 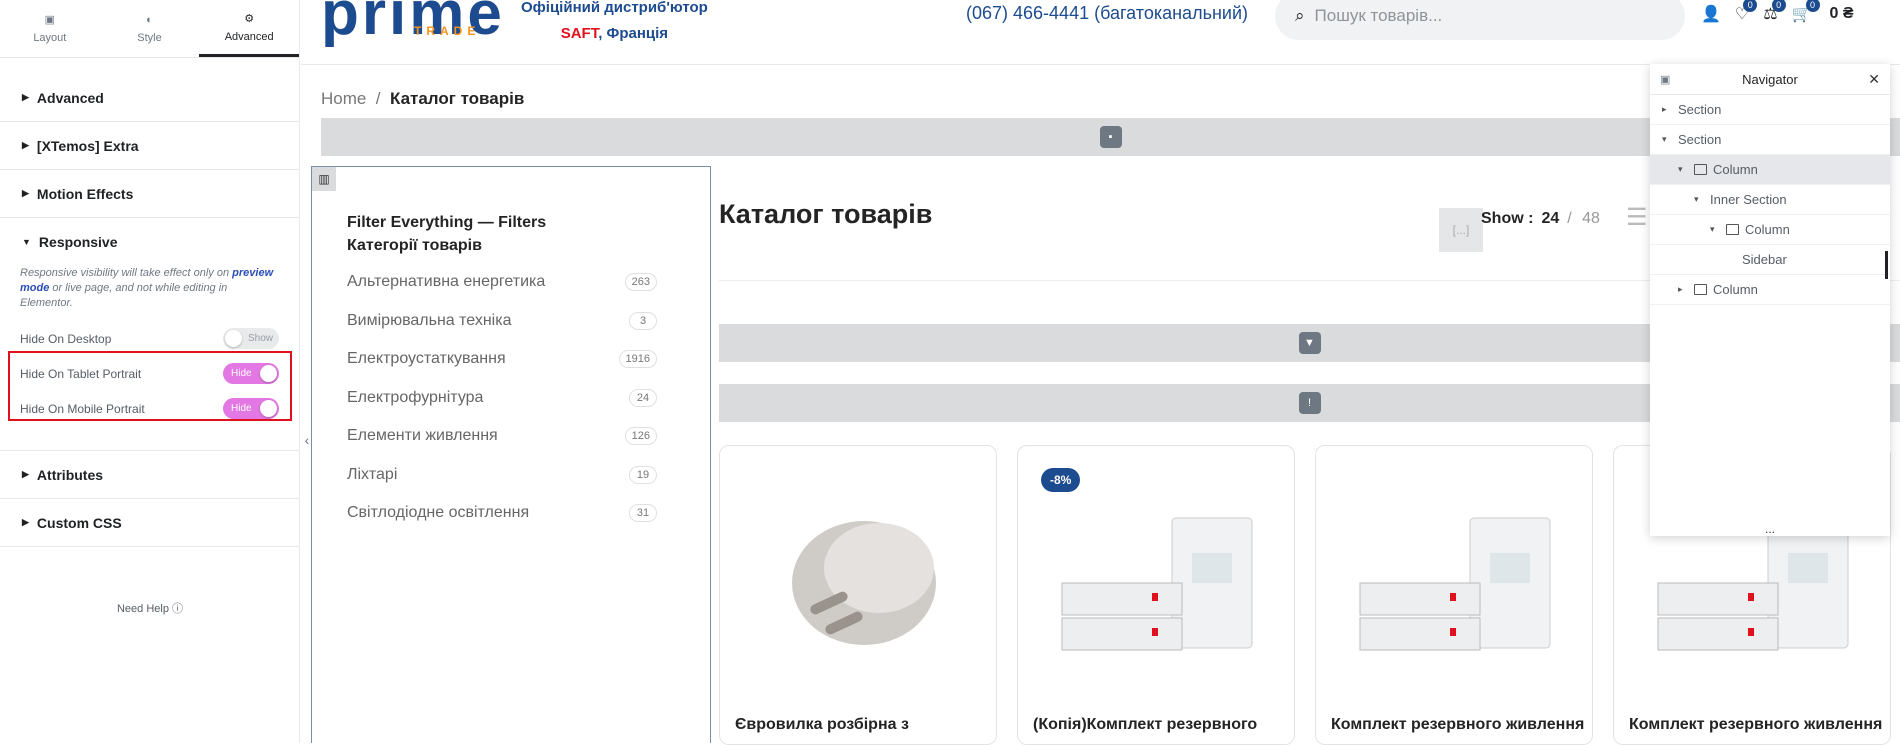 I want to click on navigator-item: ▸ Column, so click(x=1770, y=290).